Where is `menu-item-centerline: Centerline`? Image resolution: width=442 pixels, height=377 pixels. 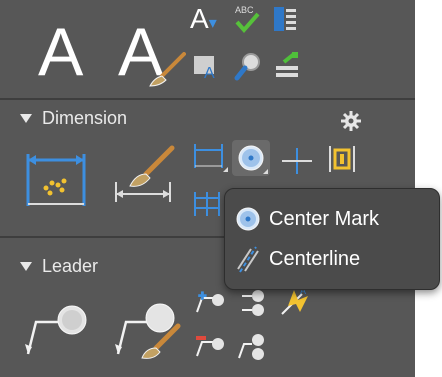
menu-item-centerline: Centerline is located at coordinates (297, 259).